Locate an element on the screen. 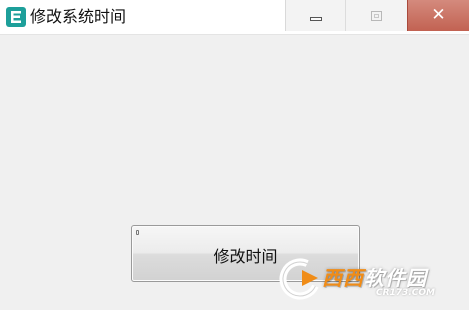  close-icon: ✕ is located at coordinates (438, 15).